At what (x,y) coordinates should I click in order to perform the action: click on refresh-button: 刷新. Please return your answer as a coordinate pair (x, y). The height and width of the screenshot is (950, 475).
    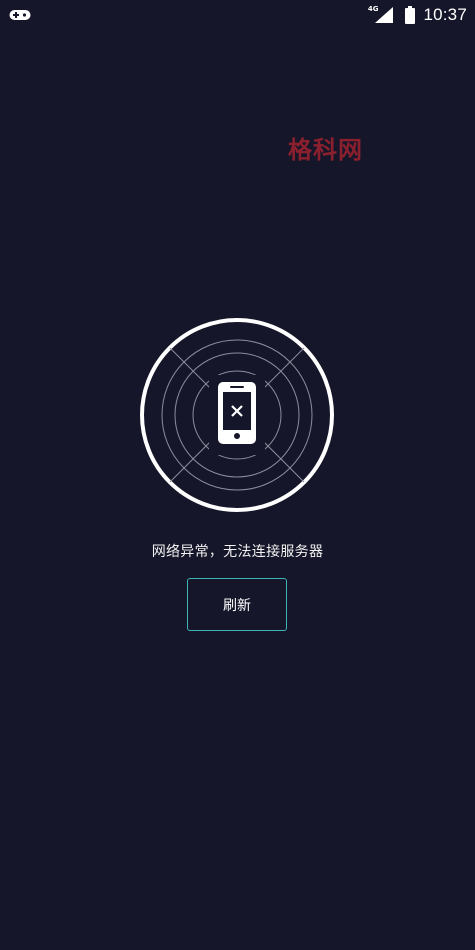
    Looking at the image, I should click on (237, 604).